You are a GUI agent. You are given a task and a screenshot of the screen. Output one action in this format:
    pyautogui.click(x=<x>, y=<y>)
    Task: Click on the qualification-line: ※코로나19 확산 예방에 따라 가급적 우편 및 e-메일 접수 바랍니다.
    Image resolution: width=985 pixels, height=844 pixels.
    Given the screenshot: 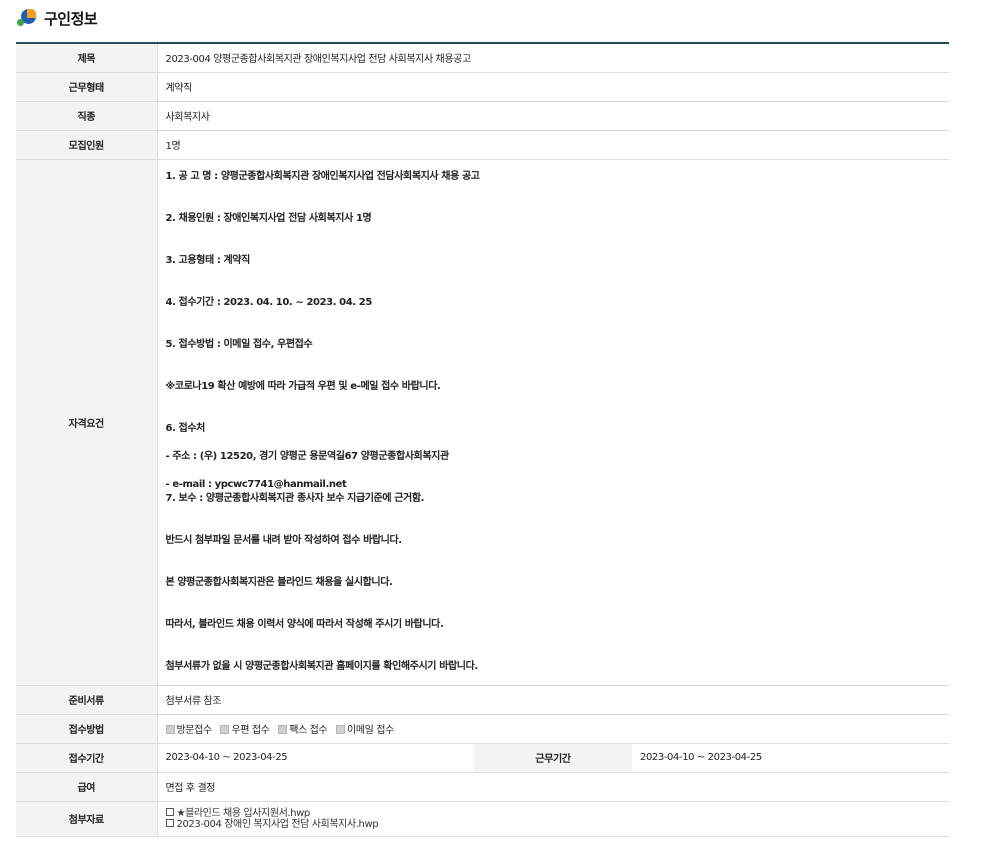 What is the action you would take?
    pyautogui.click(x=303, y=386)
    